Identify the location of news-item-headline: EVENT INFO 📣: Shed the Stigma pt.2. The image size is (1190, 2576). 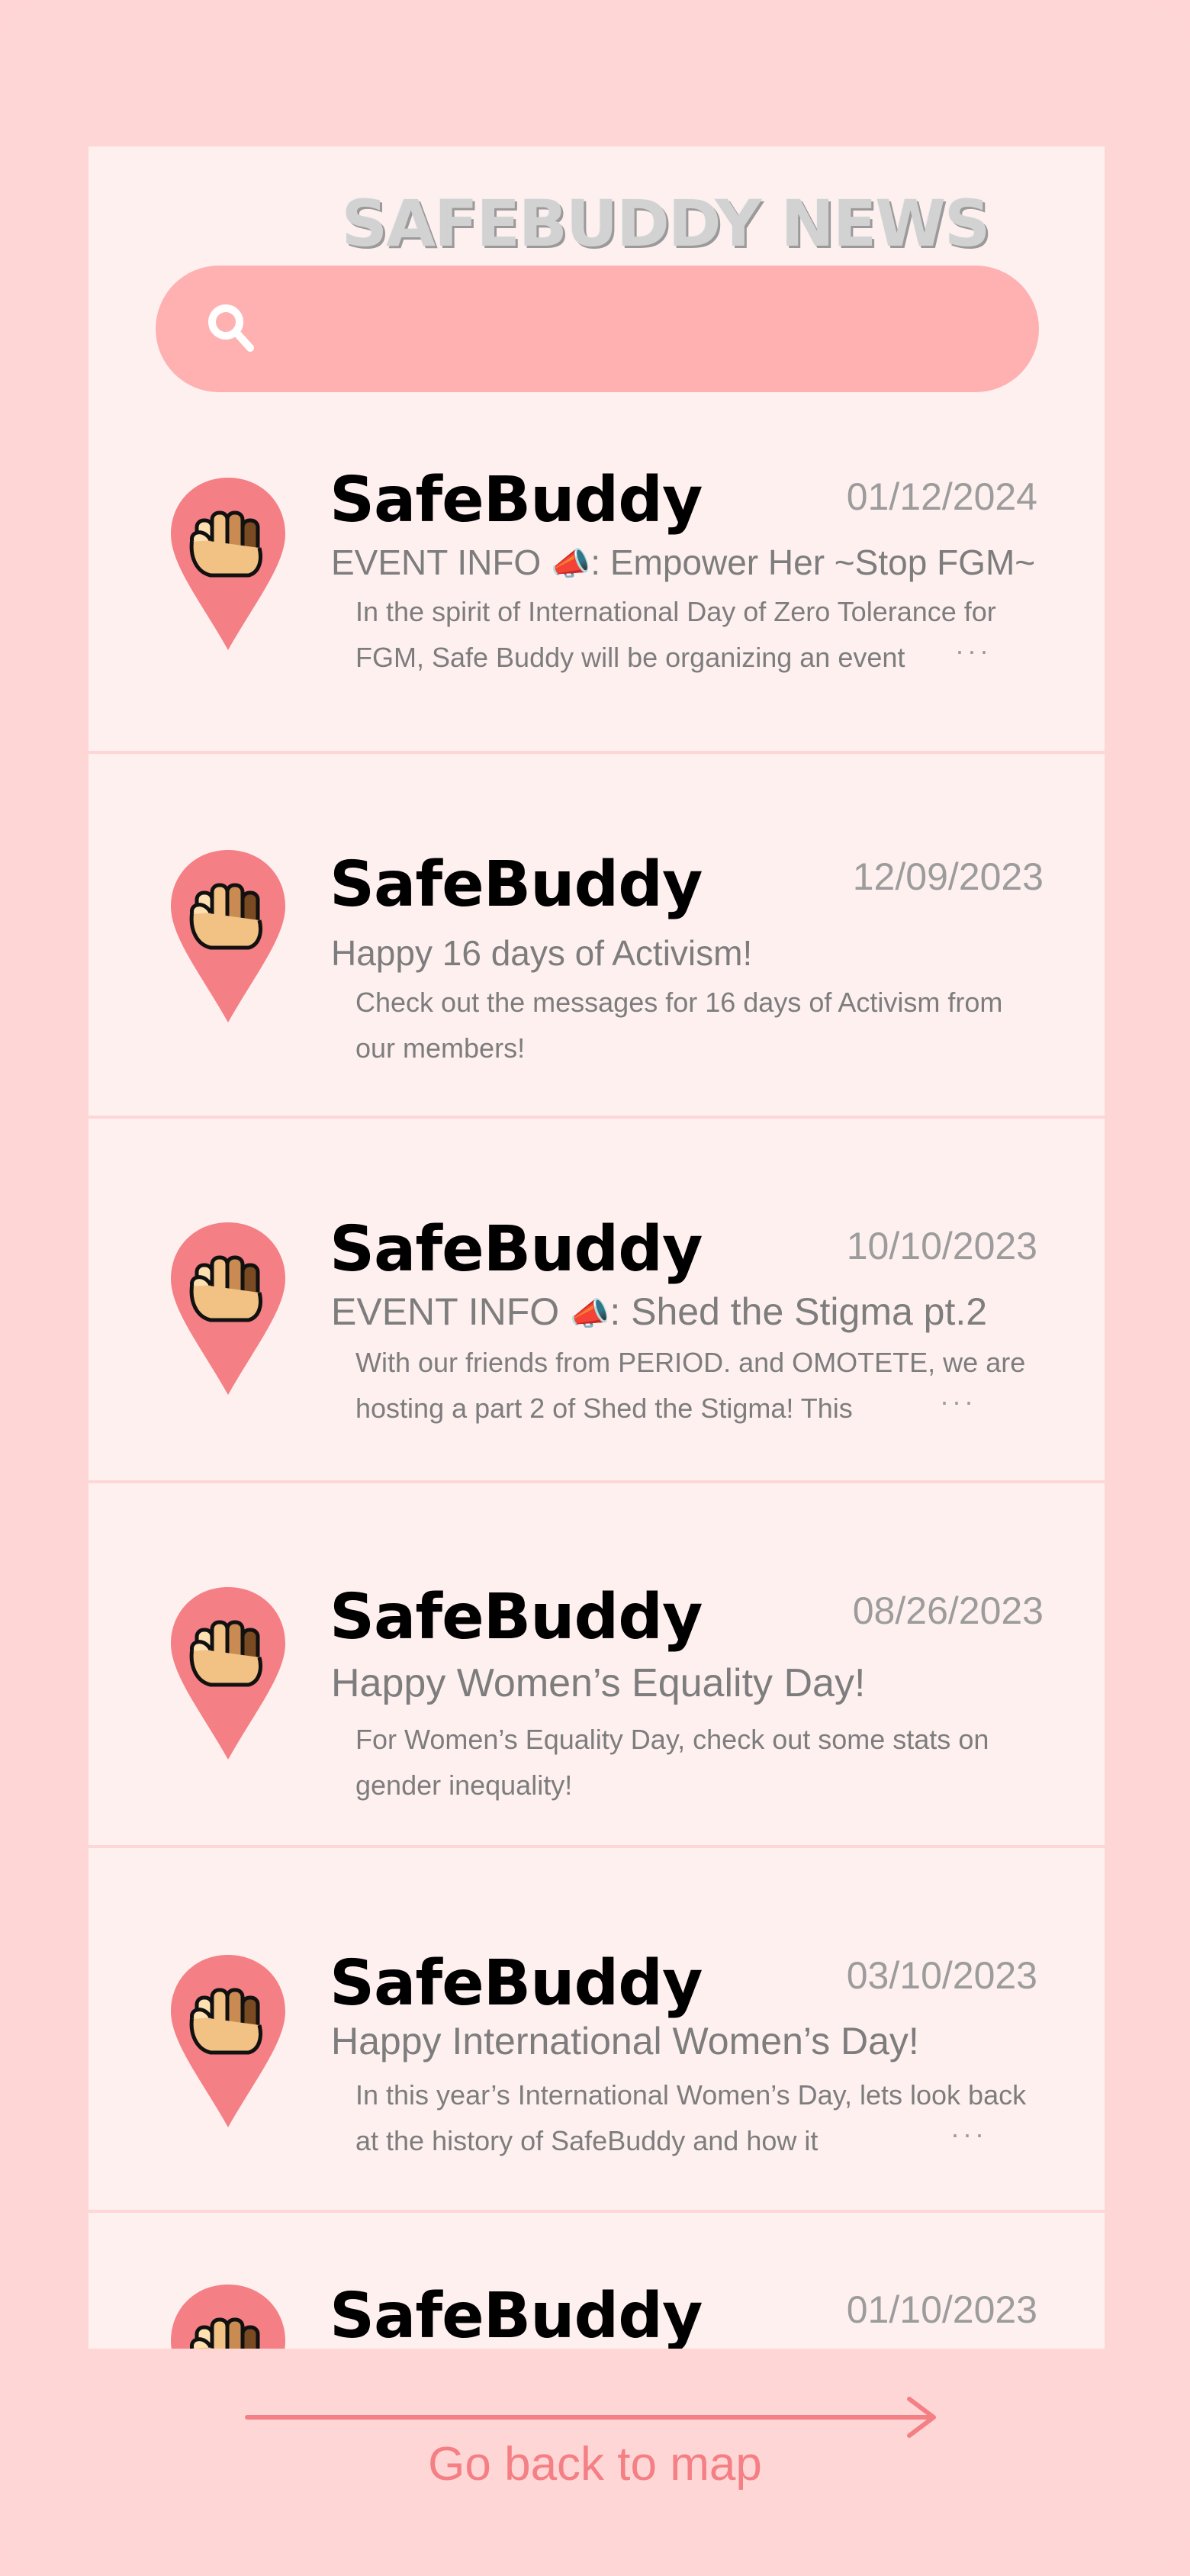
(659, 1312).